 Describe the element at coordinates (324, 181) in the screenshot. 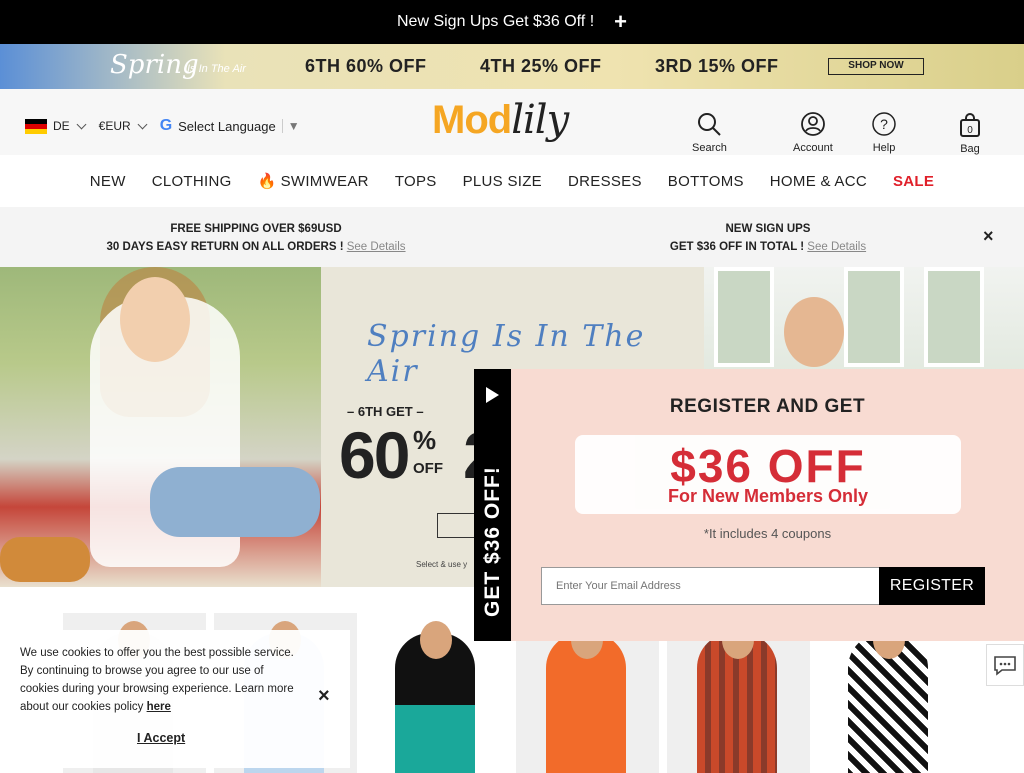

I see `nav-item-swimwear-label: SWIMWEAR` at that location.